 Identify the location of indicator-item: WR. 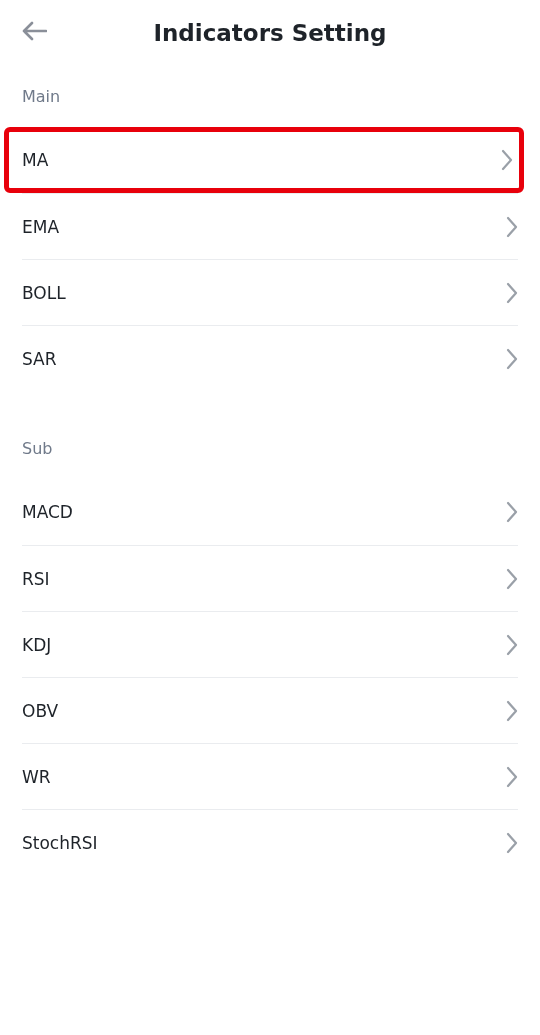
(270, 776).